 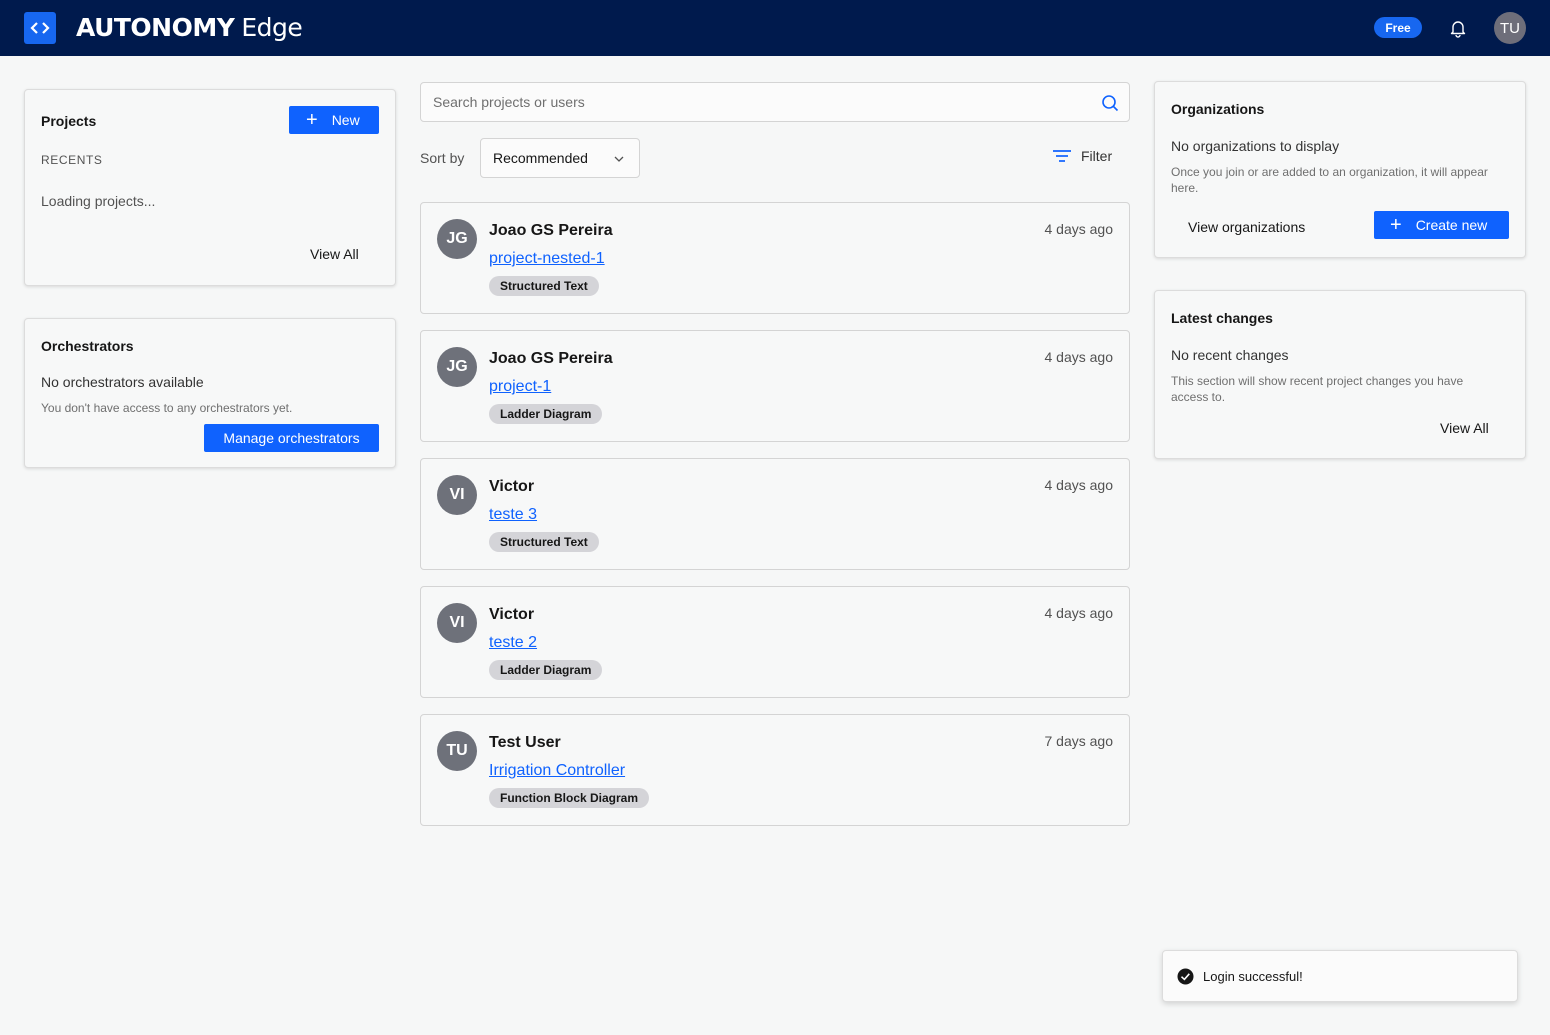 I want to click on updated-time: 7 days ago, so click(x=1079, y=741).